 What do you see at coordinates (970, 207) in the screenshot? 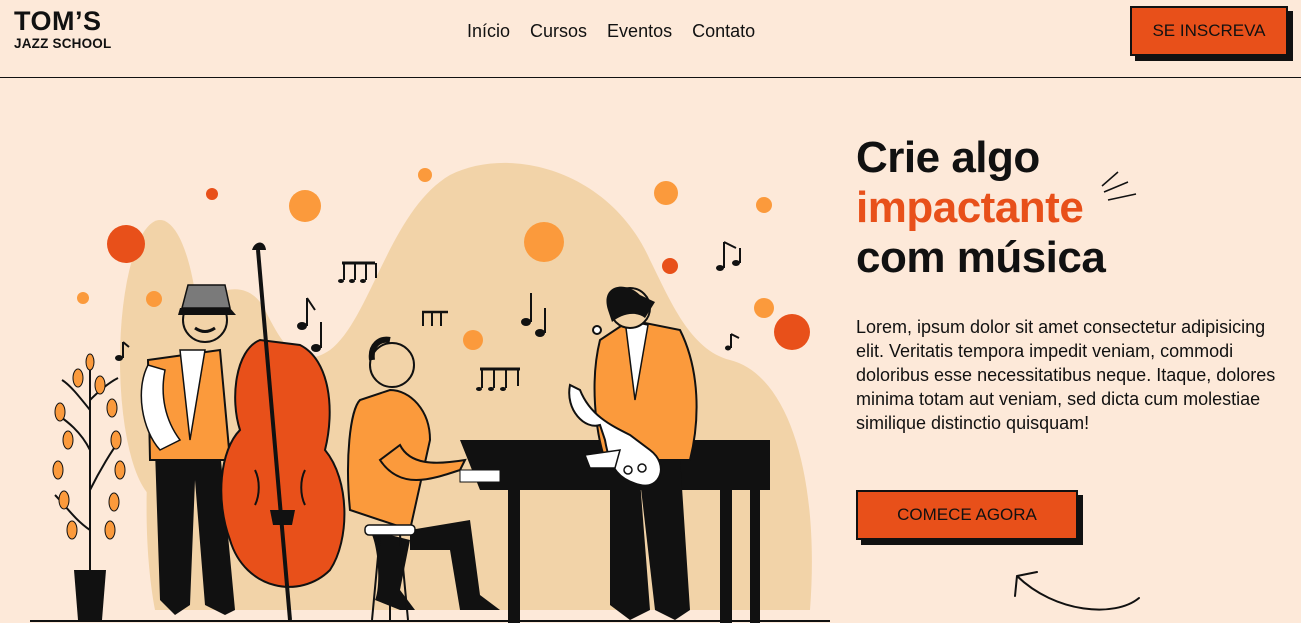
I see `hero-title-accent: impactante` at bounding box center [970, 207].